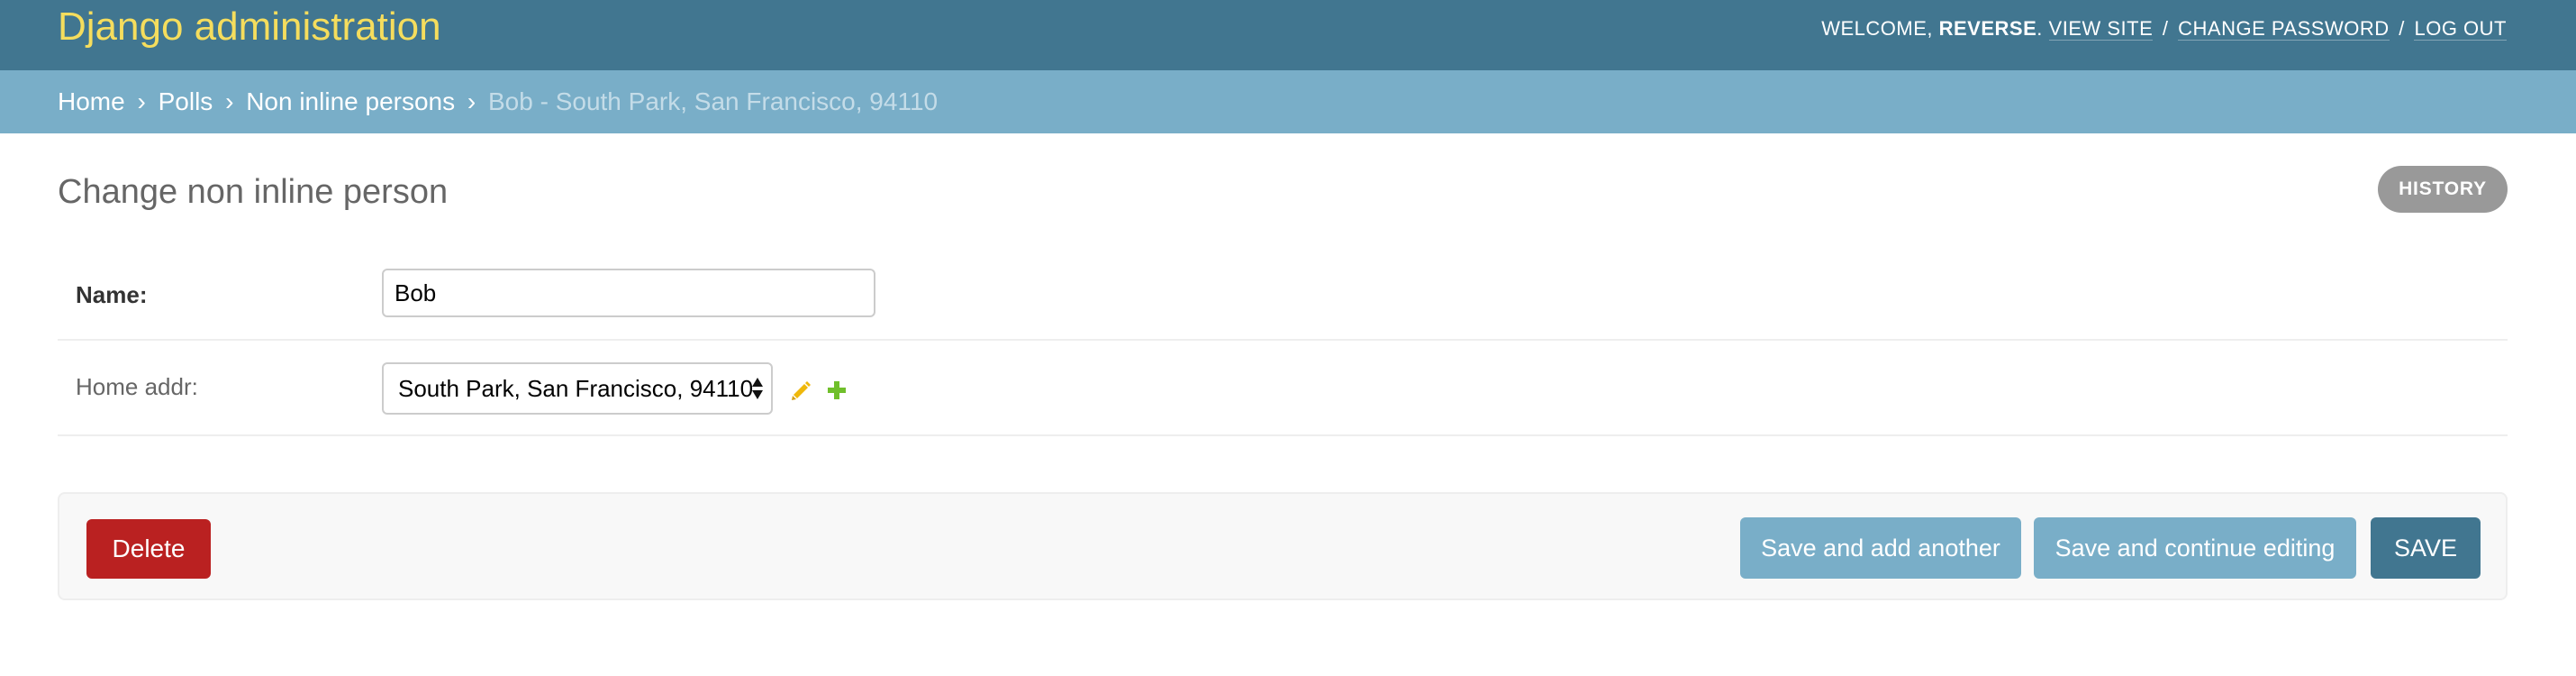 The image size is (2576, 676). Describe the element at coordinates (112, 294) in the screenshot. I see `name-label: Name:` at that location.